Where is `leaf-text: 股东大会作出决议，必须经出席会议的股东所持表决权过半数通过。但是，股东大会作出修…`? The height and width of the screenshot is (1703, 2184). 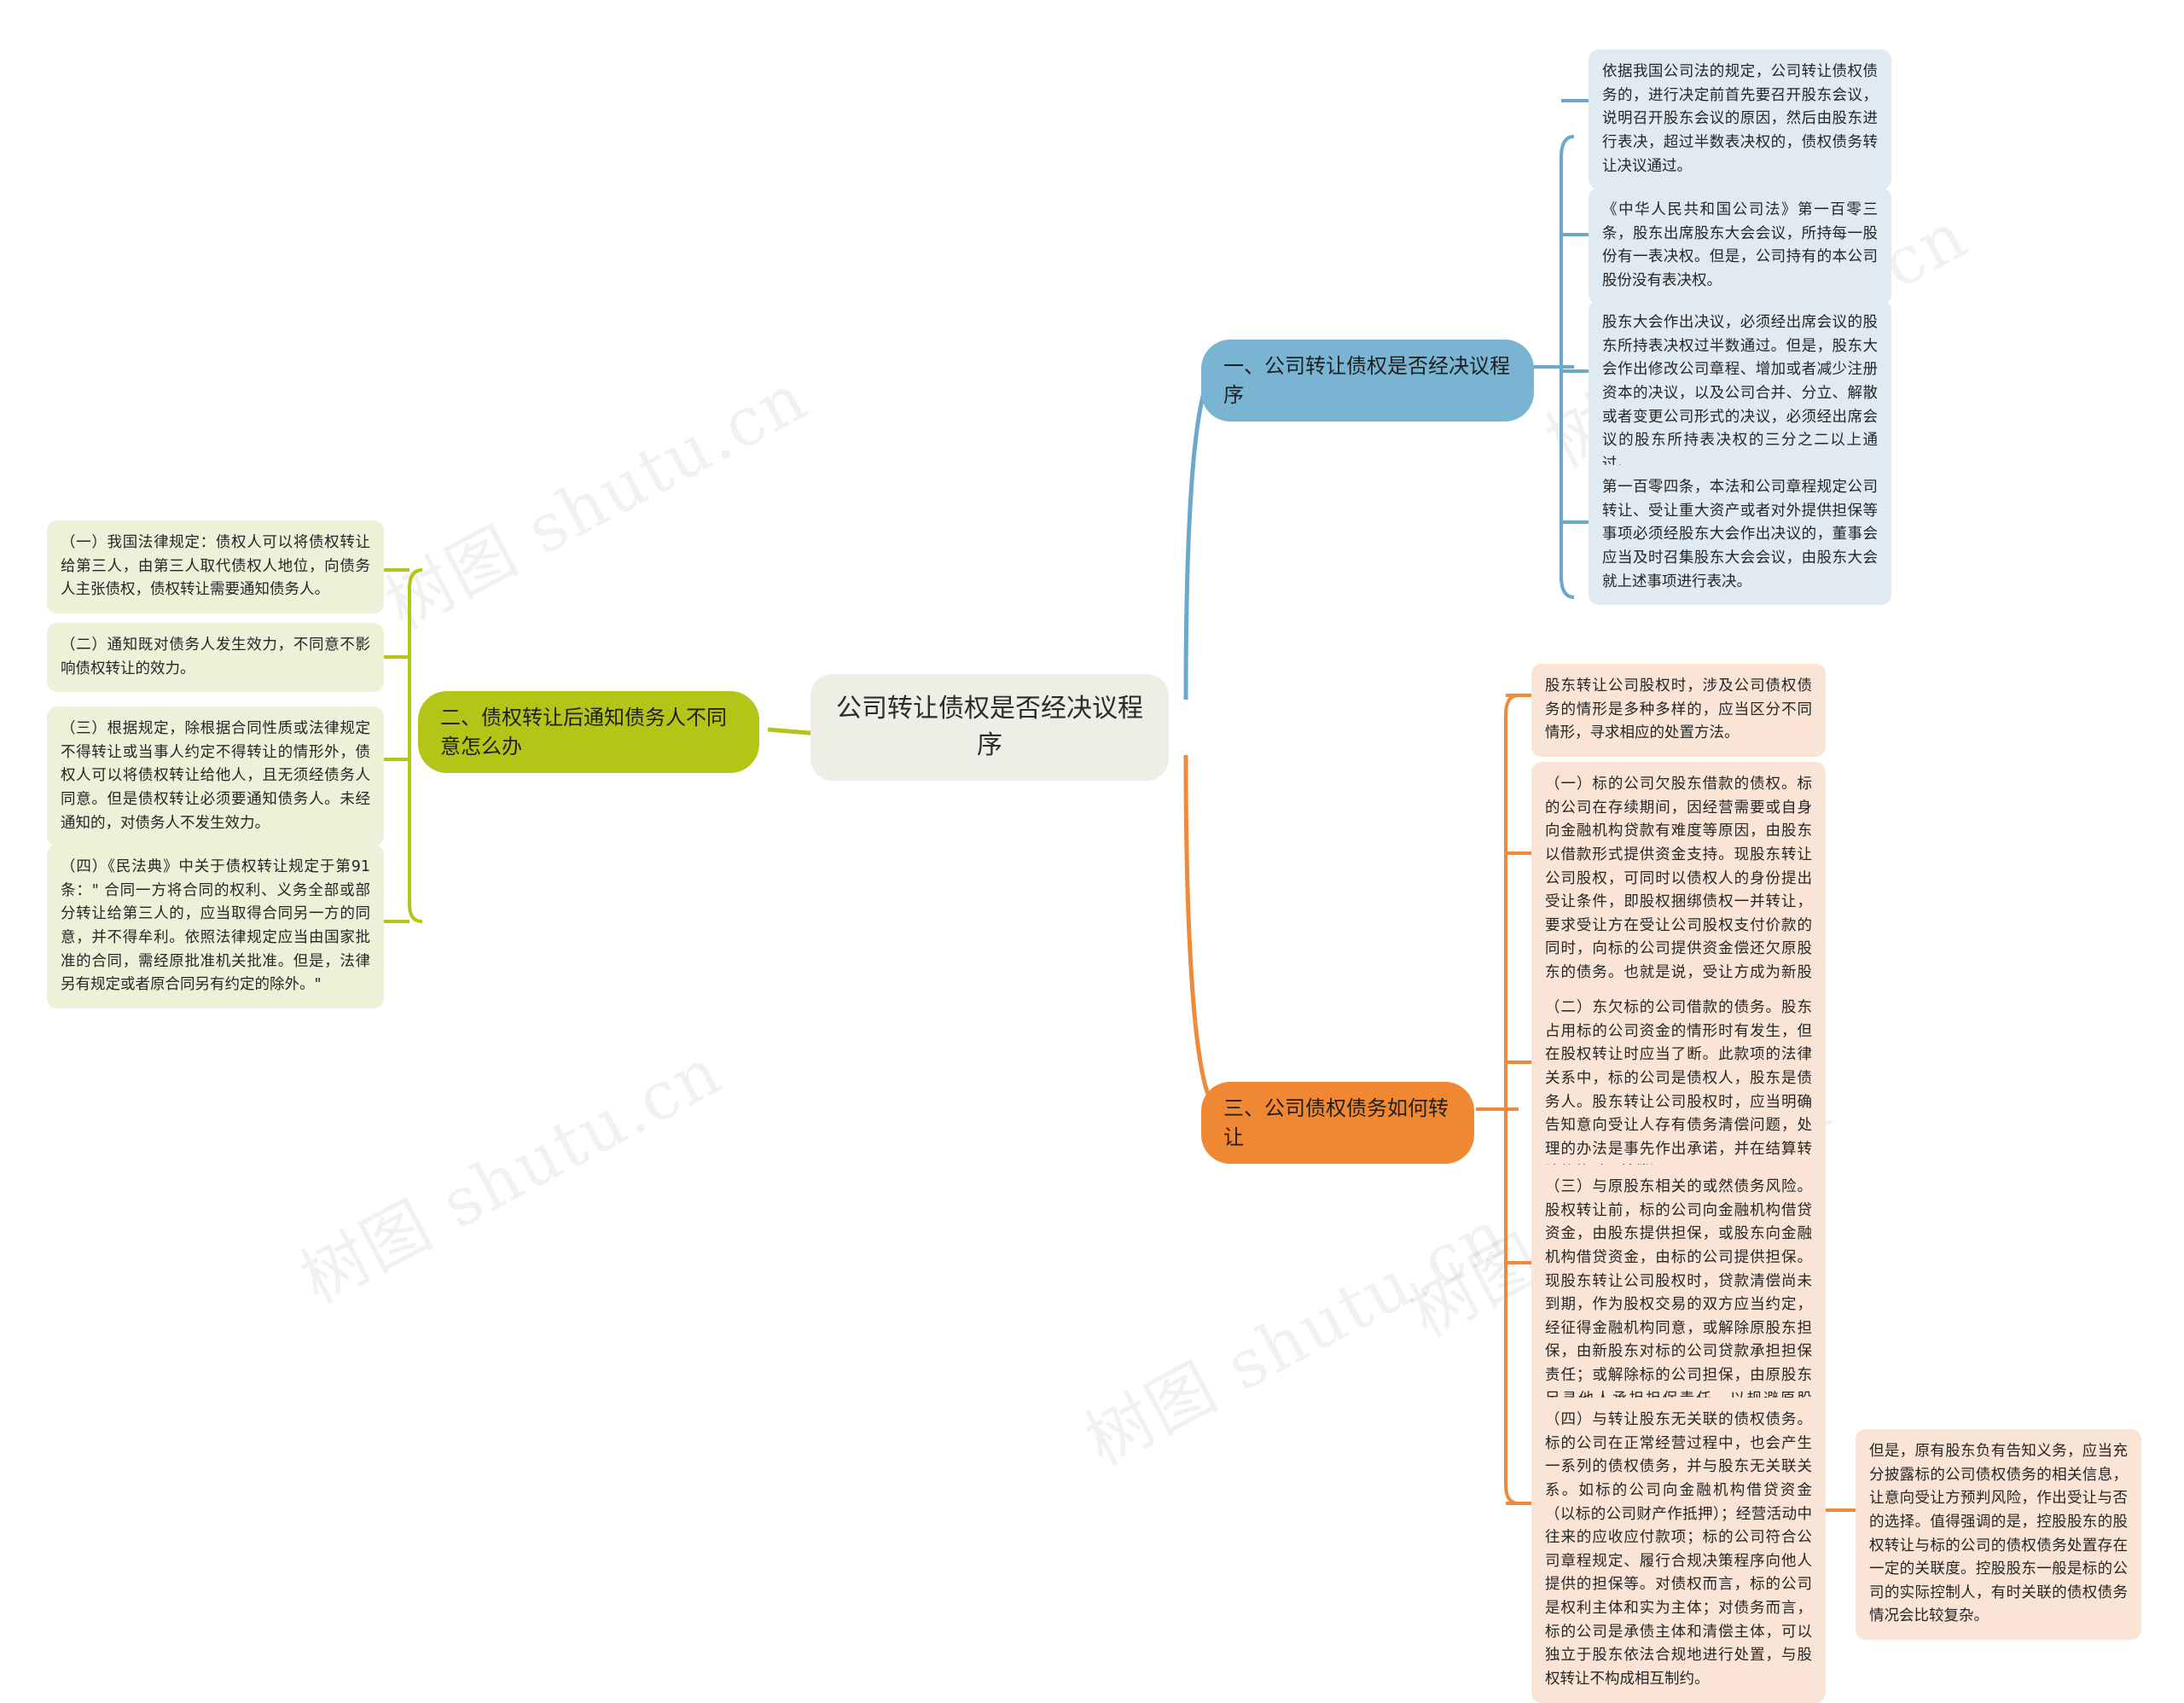 leaf-text: 股东大会作出决议，必须经出席会议的股东所持表决权过半数通过。但是，股东大会作出修… is located at coordinates (1740, 393).